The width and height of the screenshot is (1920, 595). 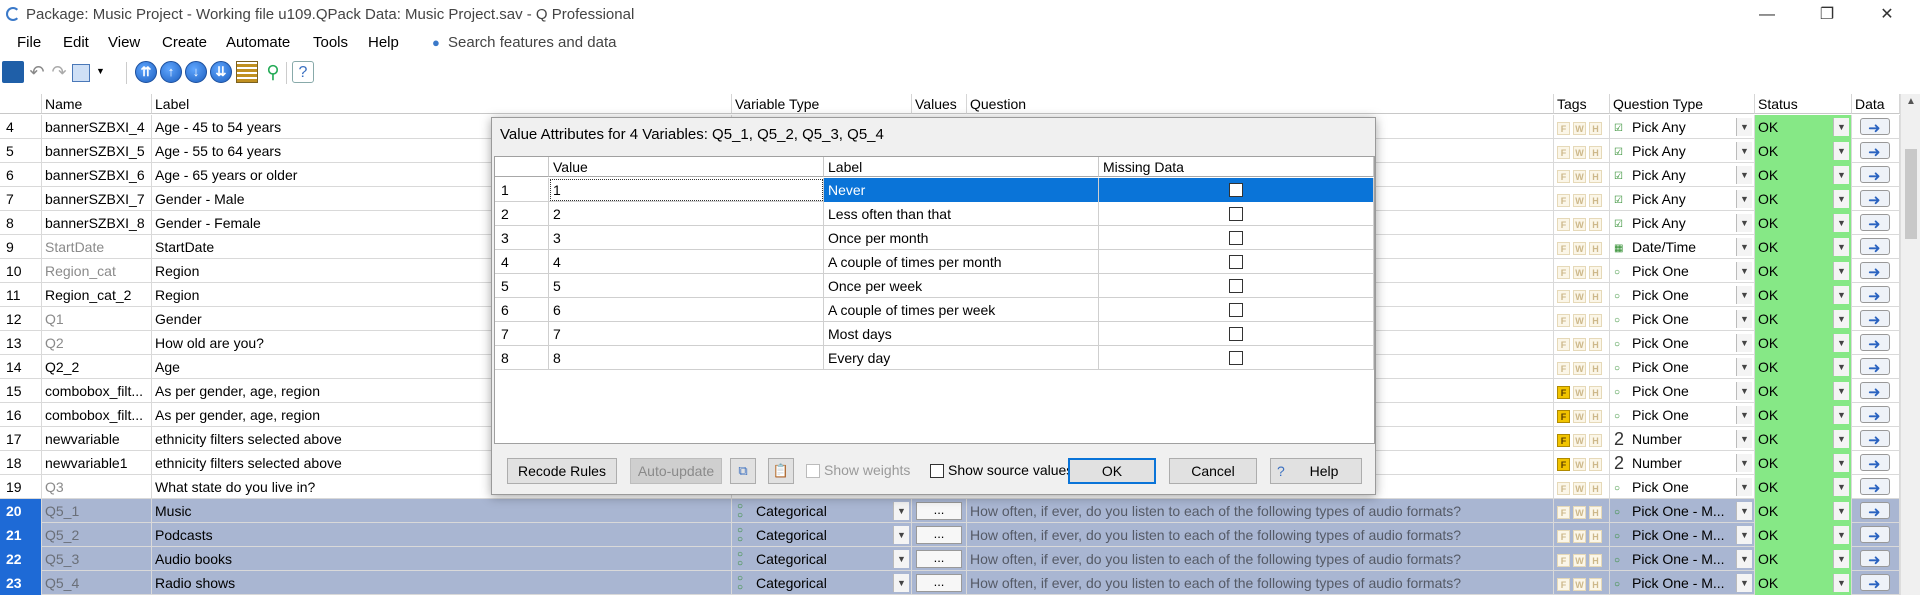 I want to click on move-bottom-icon: ⇊, so click(x=221, y=72).